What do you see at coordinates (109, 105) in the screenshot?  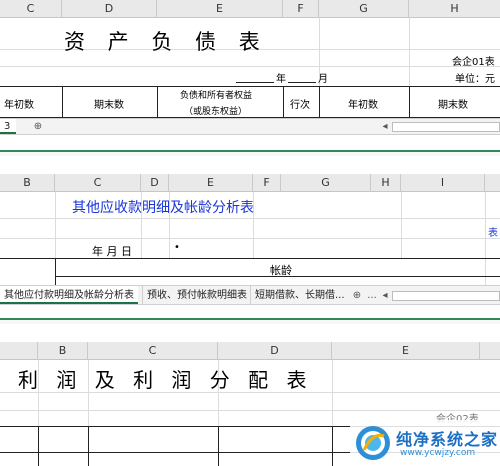 I see `header-closing-balance: 期末数` at bounding box center [109, 105].